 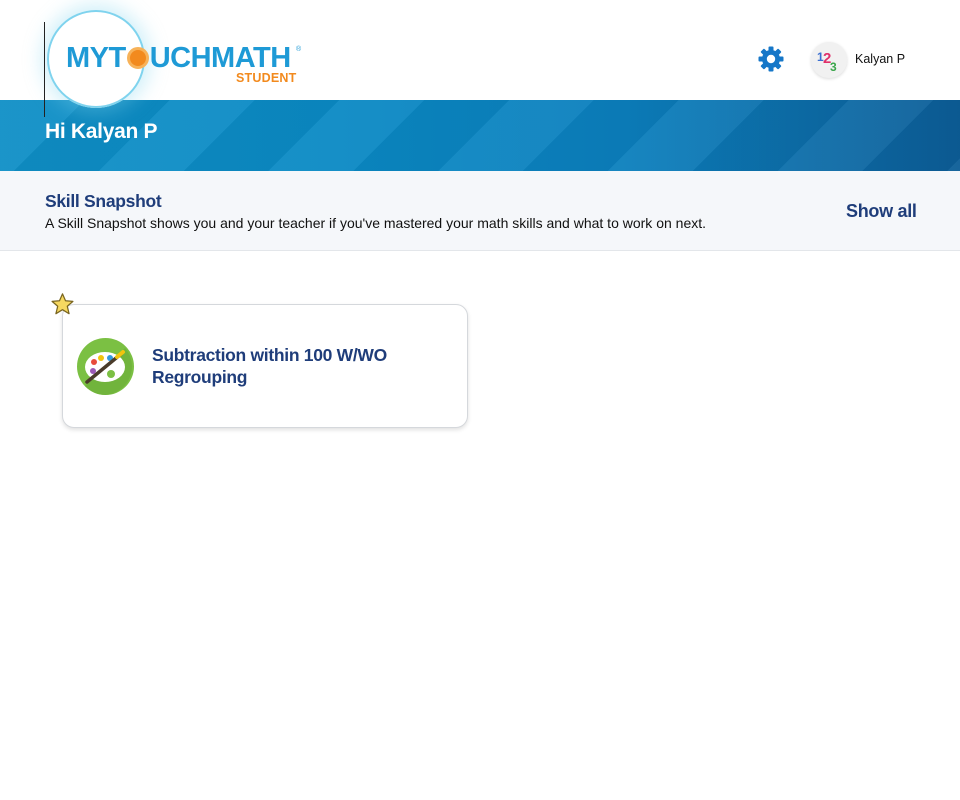 What do you see at coordinates (771, 59) in the screenshot?
I see `gear-icon` at bounding box center [771, 59].